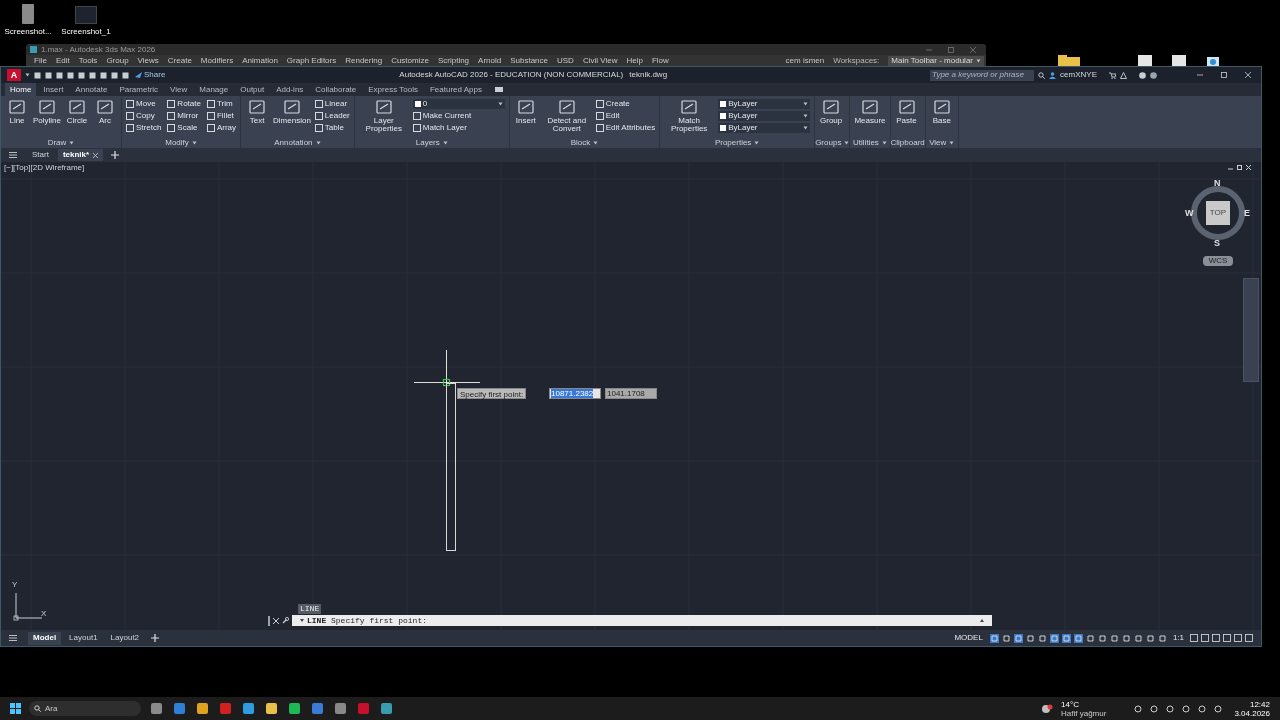 This screenshot has width=1280, height=720. What do you see at coordinates (383, 116) in the screenshot?
I see `ribbon-button: Layer Properties` at bounding box center [383, 116].